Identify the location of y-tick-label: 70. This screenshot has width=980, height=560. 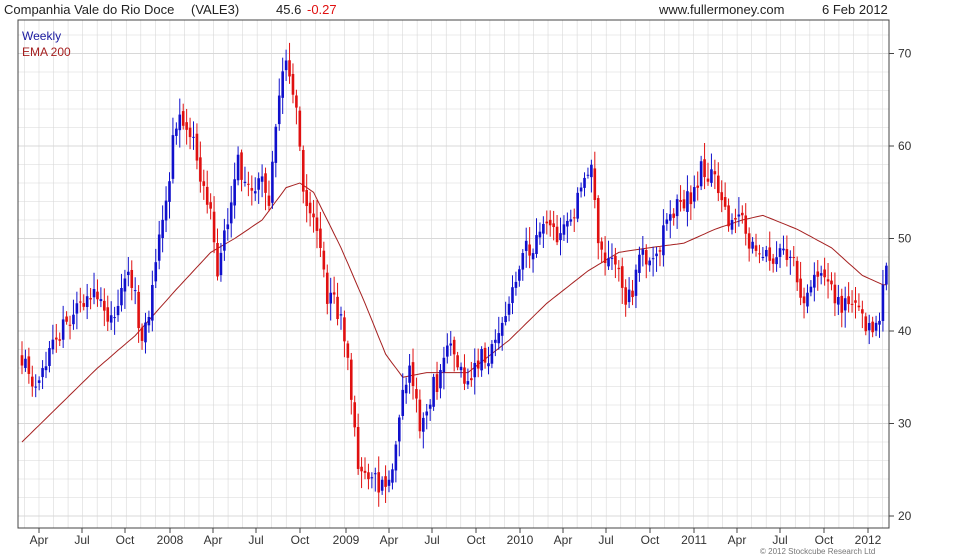
(905, 54).